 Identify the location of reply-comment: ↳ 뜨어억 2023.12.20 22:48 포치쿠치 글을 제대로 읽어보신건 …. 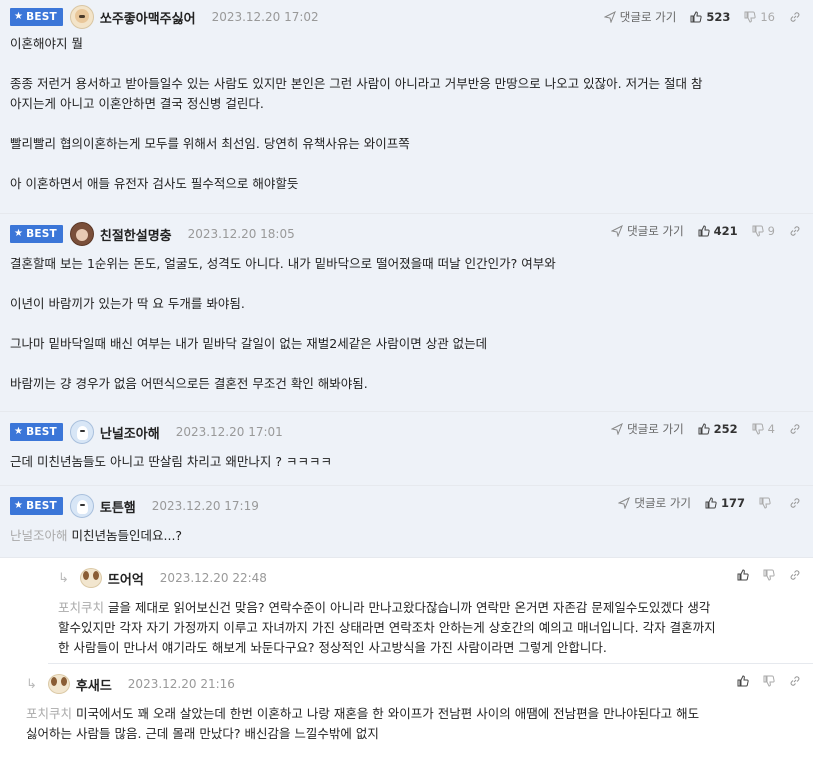
(430, 611).